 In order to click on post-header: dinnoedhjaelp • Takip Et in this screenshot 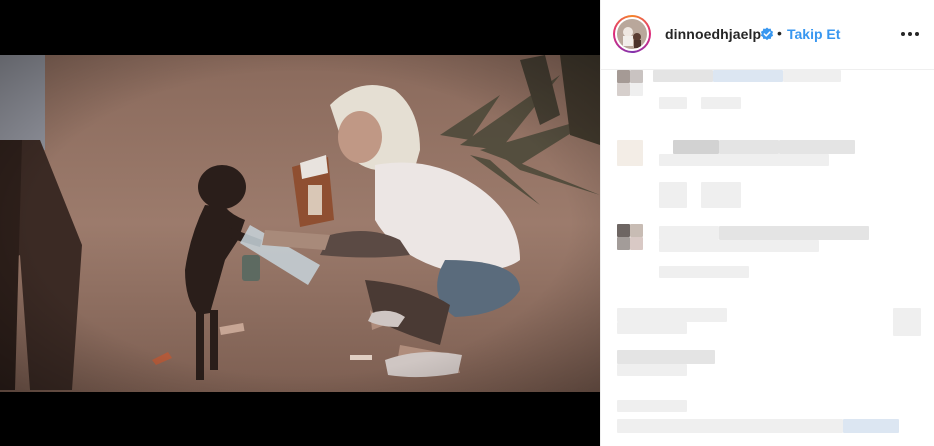, I will do `click(767, 35)`.